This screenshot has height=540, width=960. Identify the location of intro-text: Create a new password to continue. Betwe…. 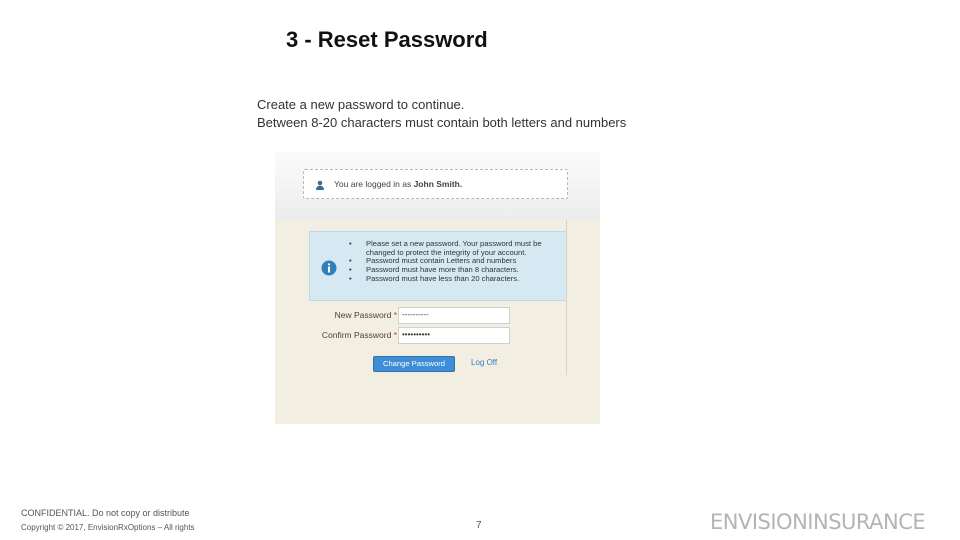
(441, 114).